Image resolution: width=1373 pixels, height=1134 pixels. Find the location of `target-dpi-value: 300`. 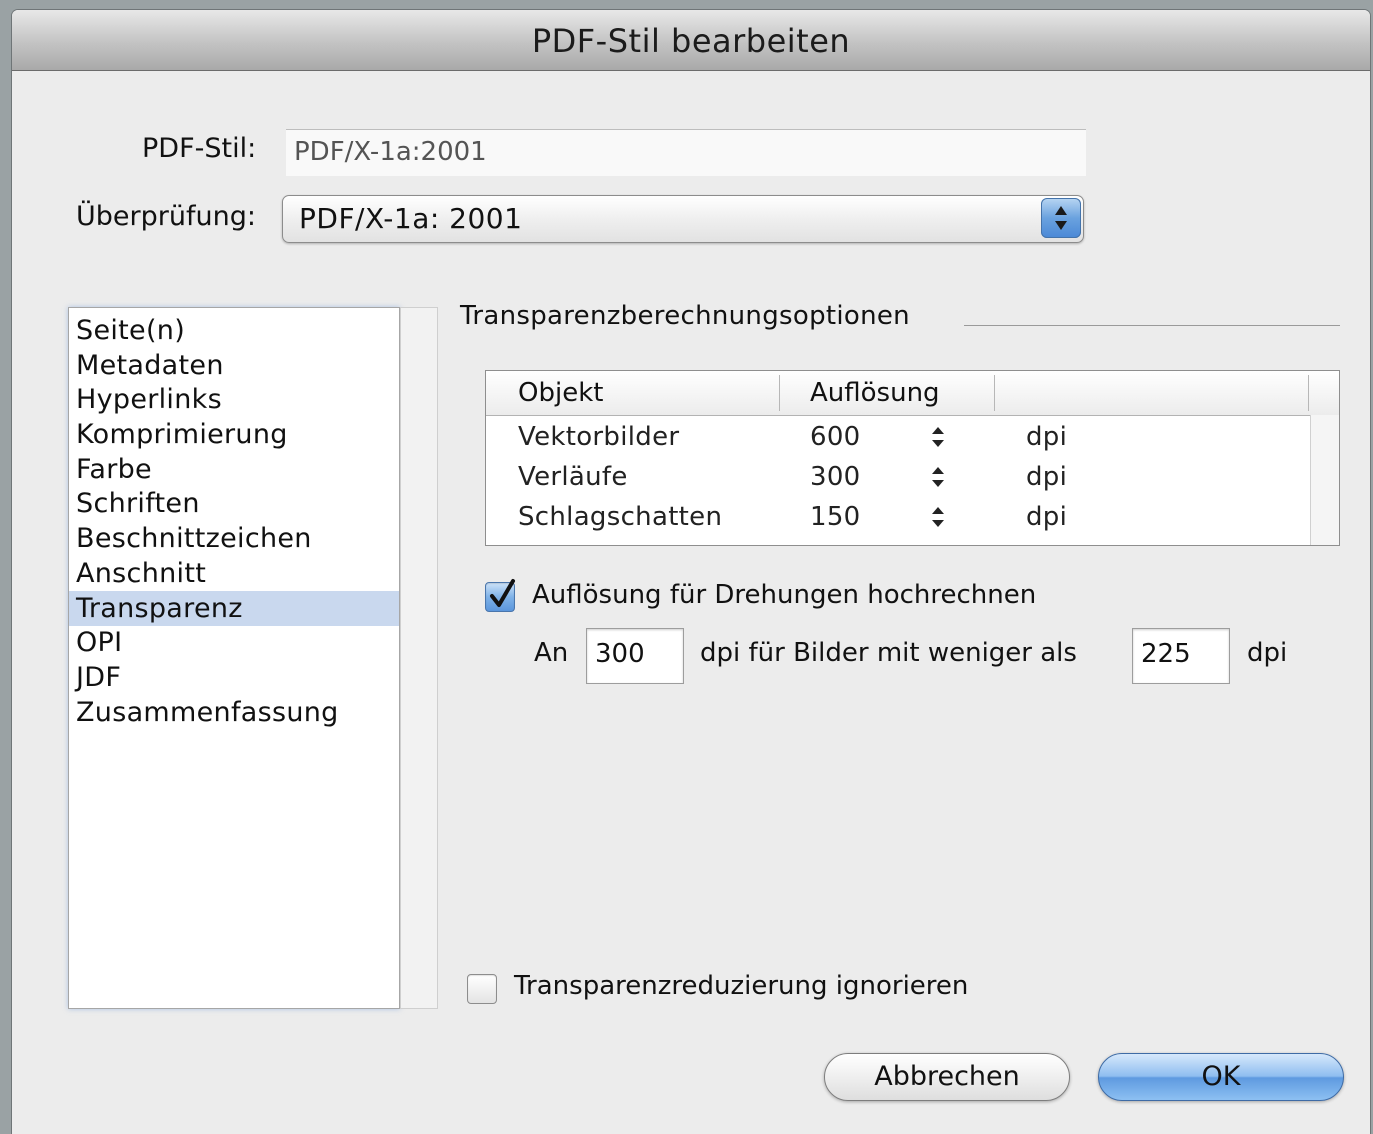

target-dpi-value: 300 is located at coordinates (620, 654).